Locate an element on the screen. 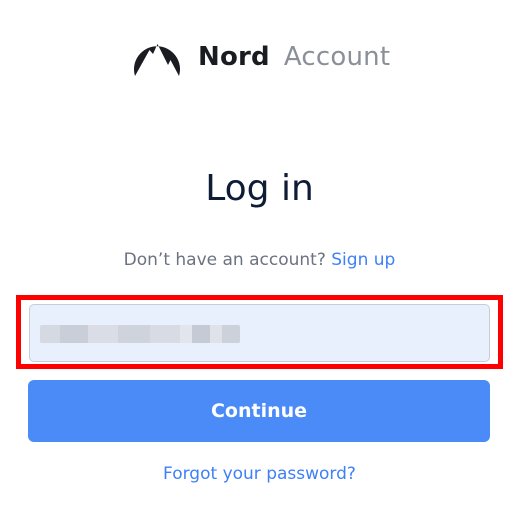  signup-prompt-text: Don’t have an account? is located at coordinates (224, 260).